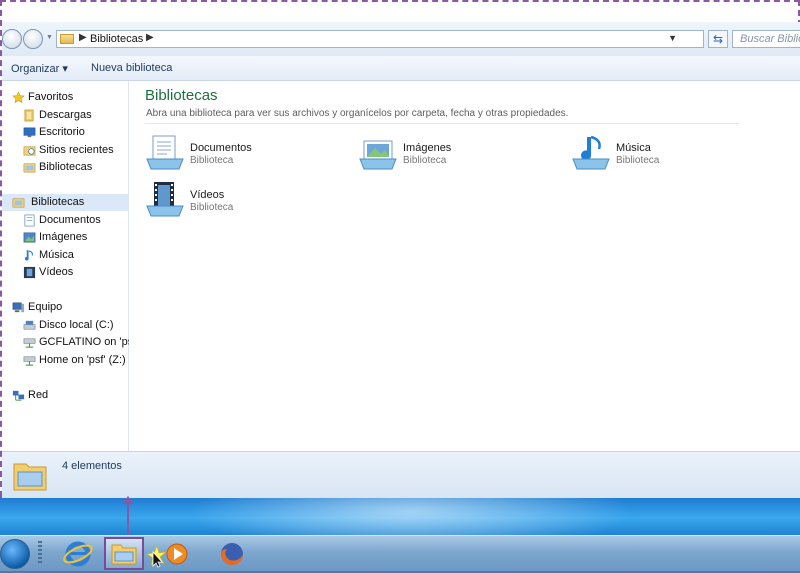  Describe the element at coordinates (67, 307) in the screenshot. I see `nav-computer: Equipo` at that location.